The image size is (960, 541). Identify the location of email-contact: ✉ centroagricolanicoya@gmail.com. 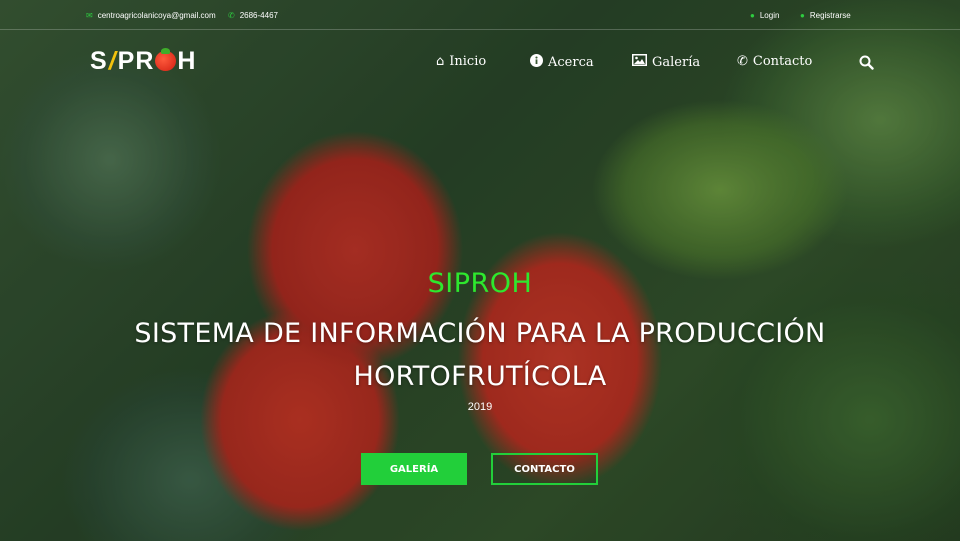
(151, 15).